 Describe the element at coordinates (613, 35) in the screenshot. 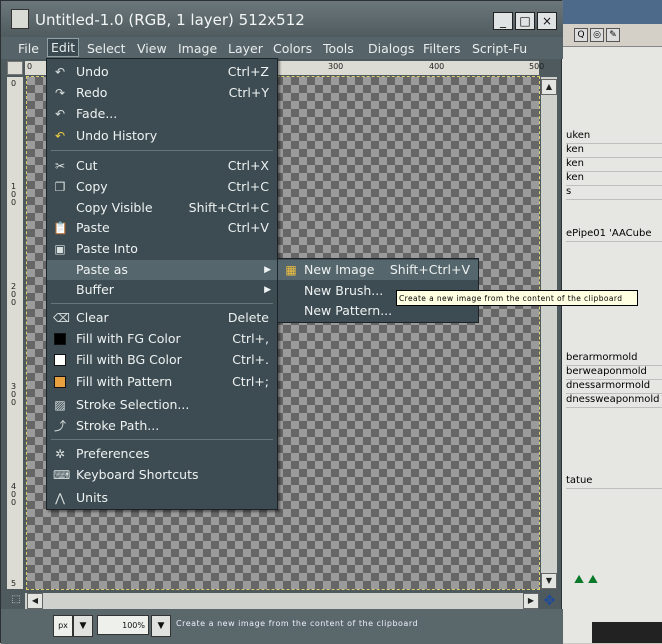

I see `toolbar-tool-icon: ✎` at that location.